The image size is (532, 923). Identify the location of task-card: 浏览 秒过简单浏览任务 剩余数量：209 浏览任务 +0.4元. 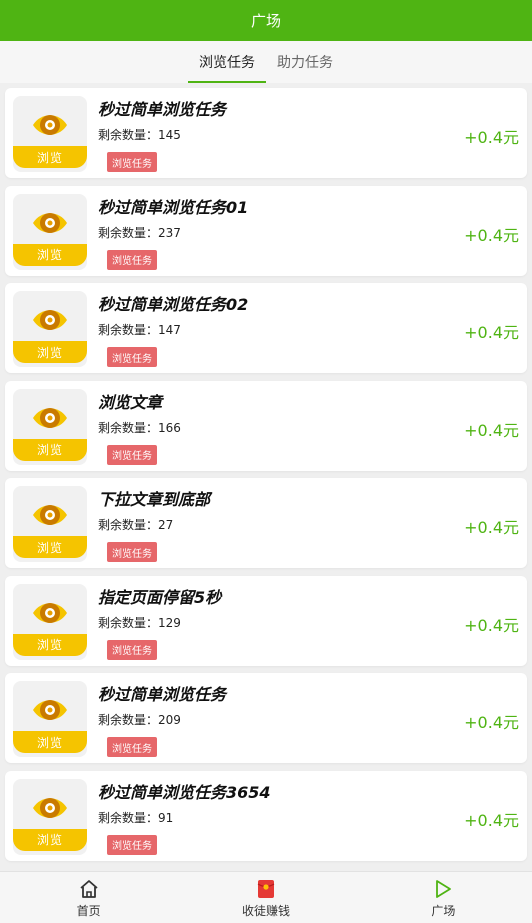
(266, 718).